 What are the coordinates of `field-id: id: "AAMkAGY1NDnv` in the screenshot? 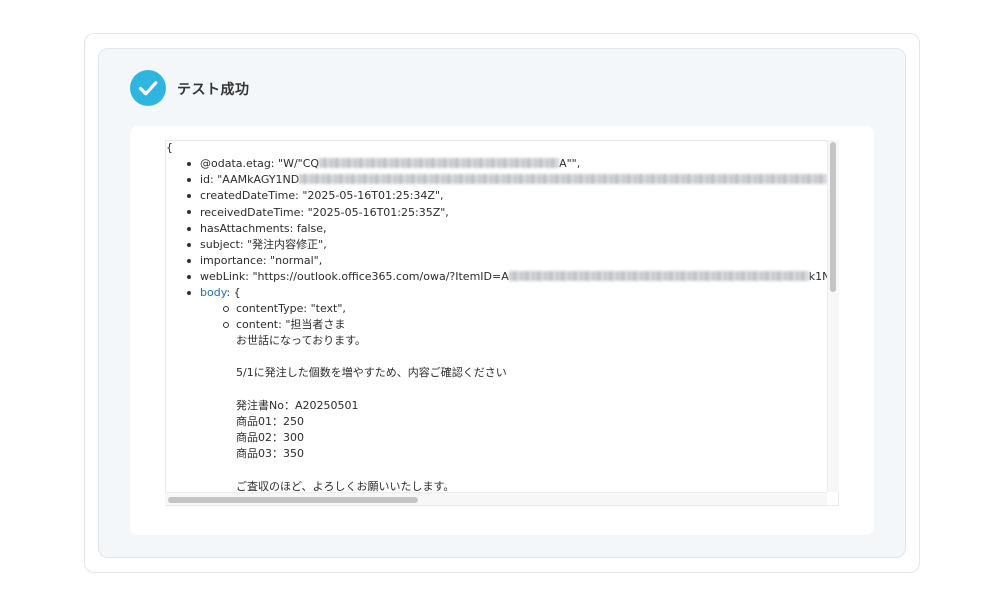 It's located at (513, 180).